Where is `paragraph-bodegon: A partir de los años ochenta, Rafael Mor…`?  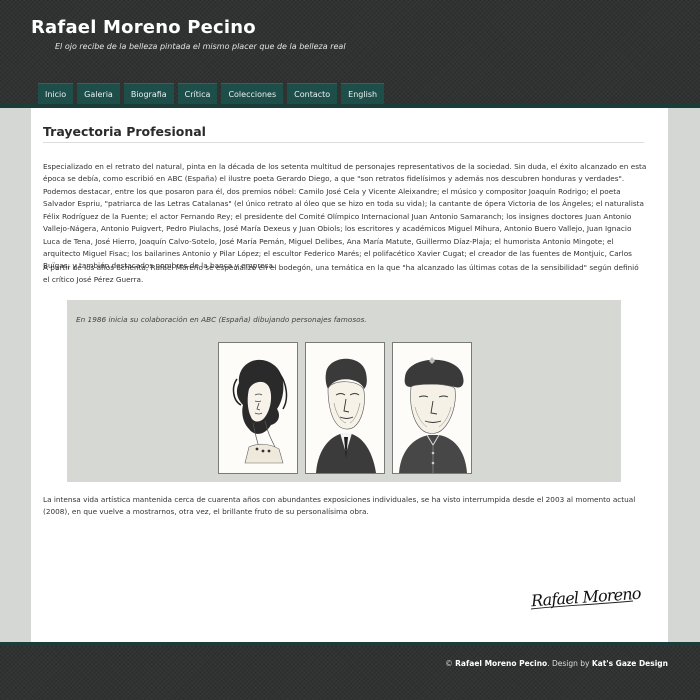 paragraph-bodegon: A partir de los años ochenta, Rafael Mor… is located at coordinates (341, 274).